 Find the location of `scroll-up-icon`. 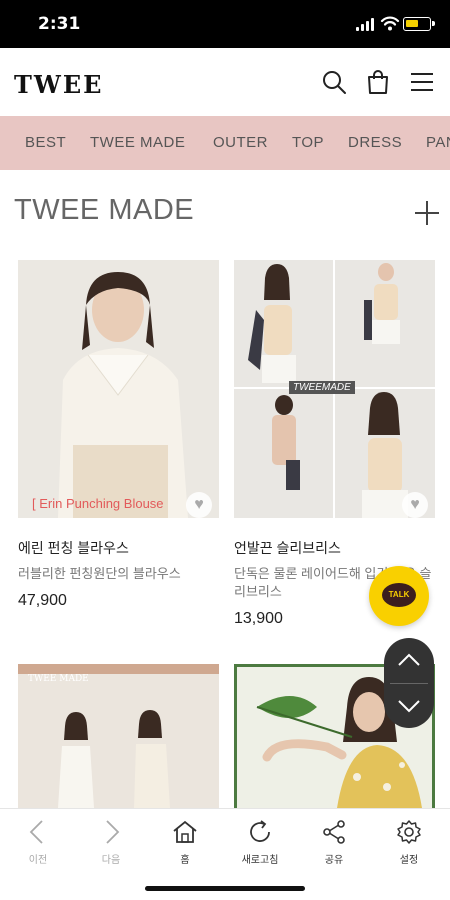

scroll-up-icon is located at coordinates (409, 660).